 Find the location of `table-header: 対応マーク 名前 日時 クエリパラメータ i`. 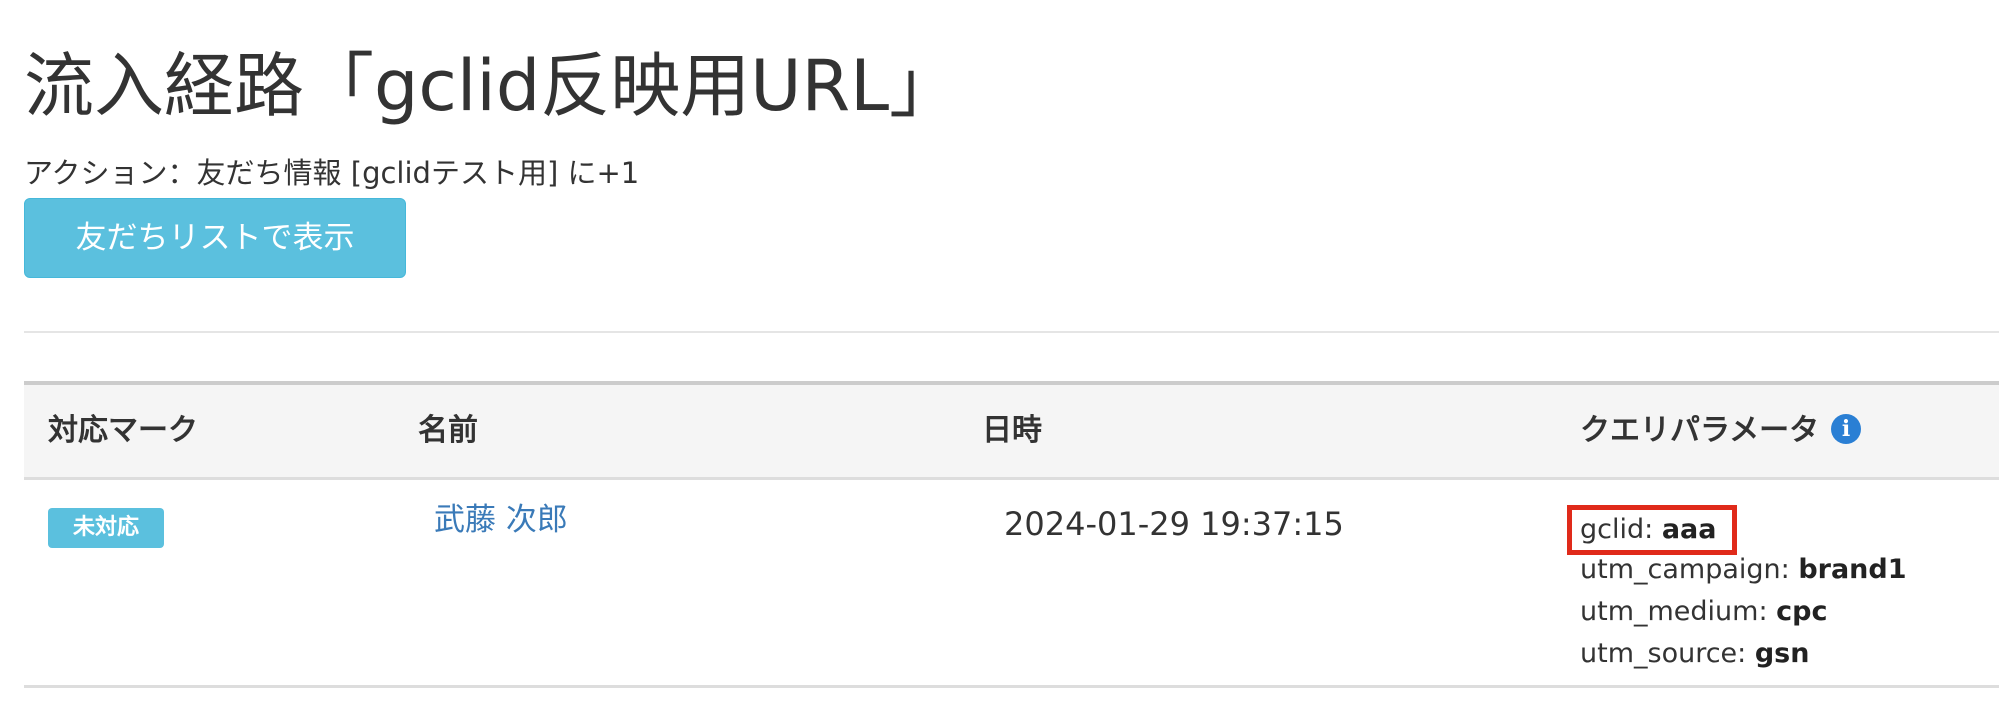

table-header: 対応マーク 名前 日時 クエリパラメータ i is located at coordinates (1011, 432).